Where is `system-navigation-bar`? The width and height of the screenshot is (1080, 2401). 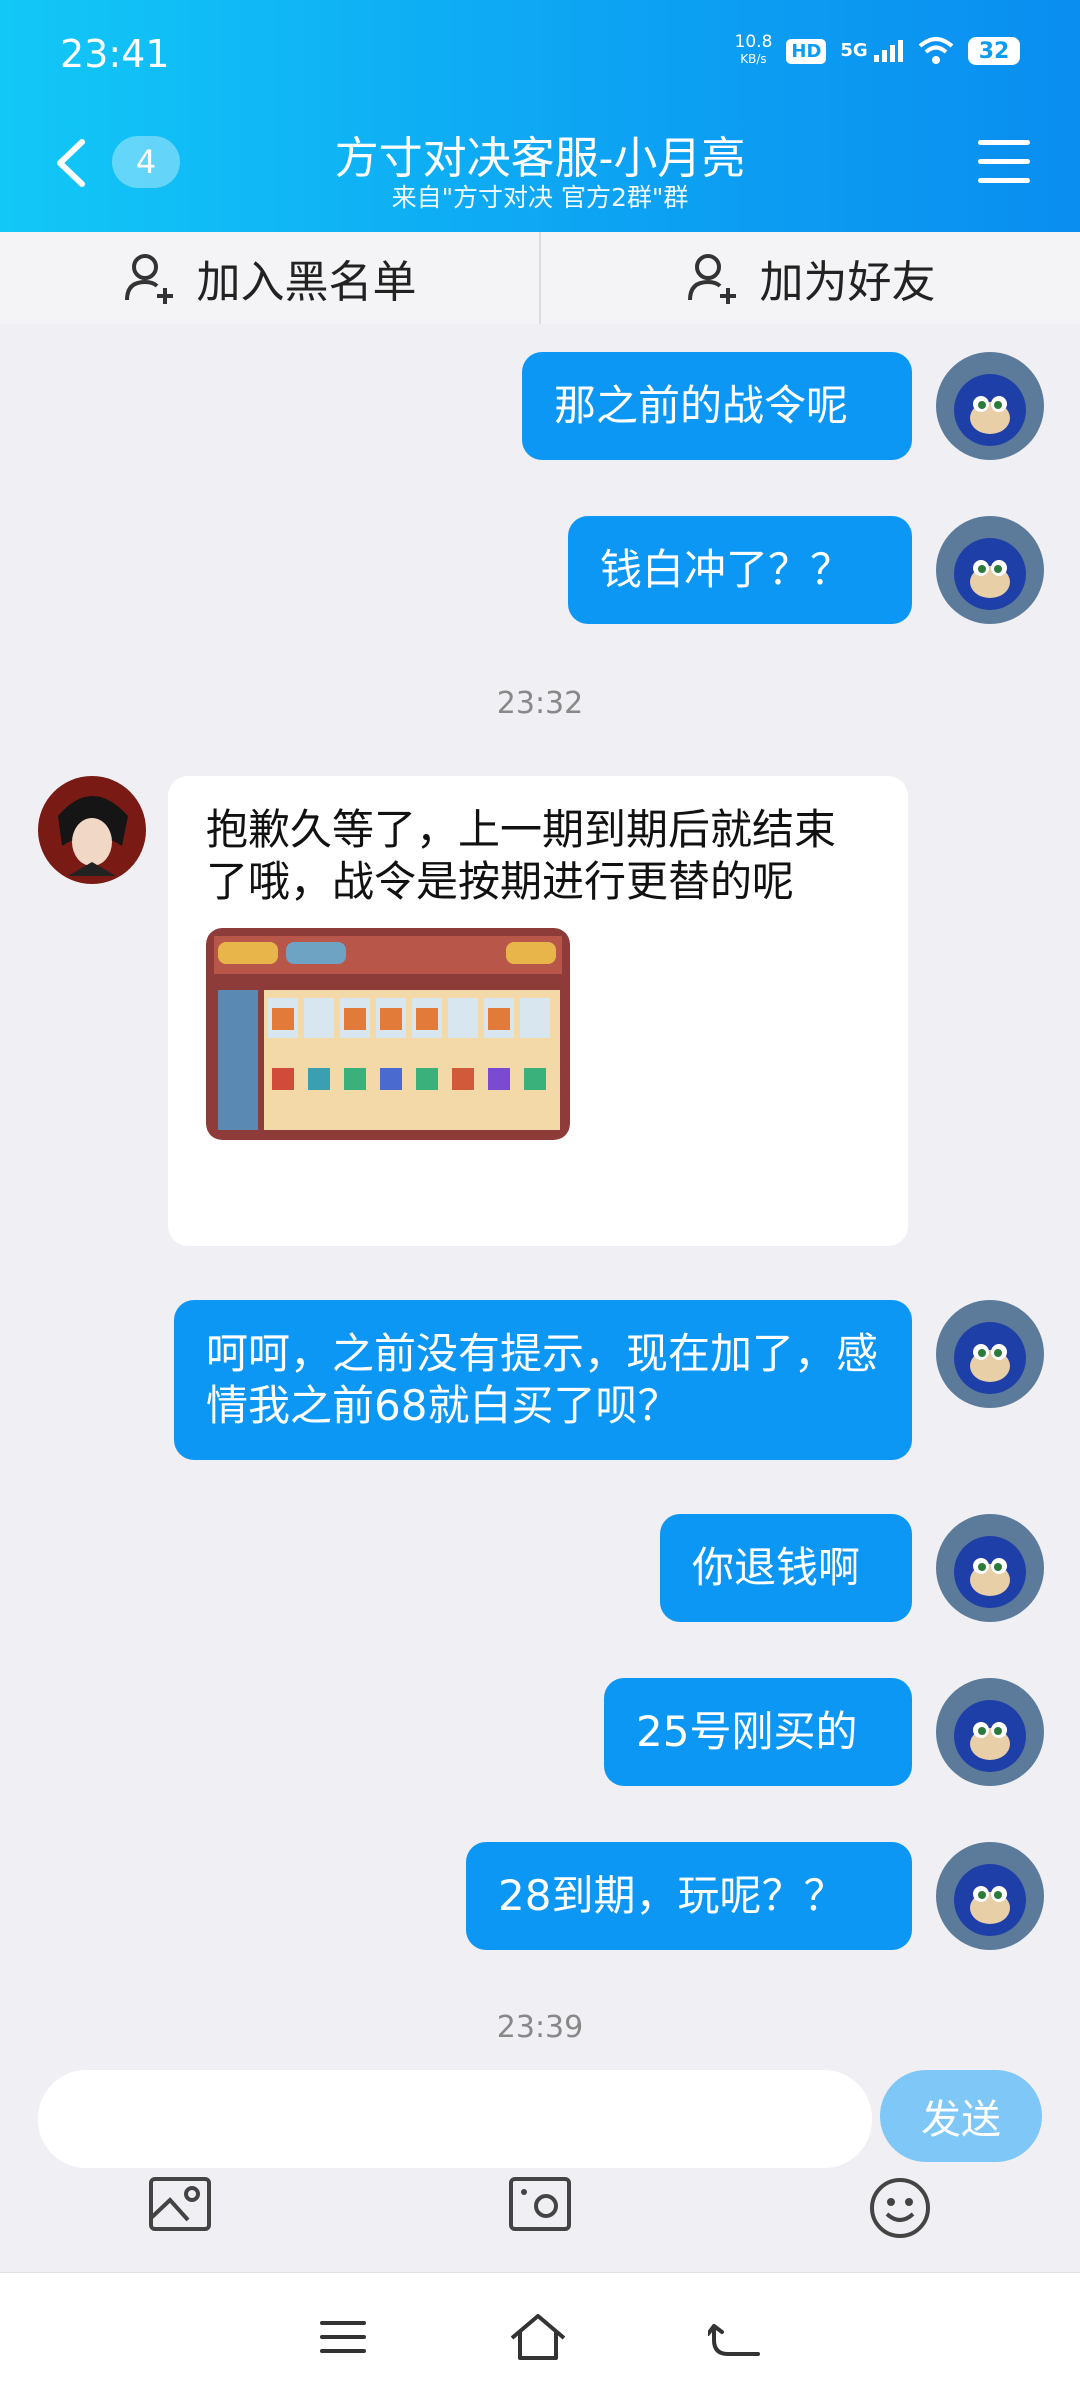 system-navigation-bar is located at coordinates (540, 2336).